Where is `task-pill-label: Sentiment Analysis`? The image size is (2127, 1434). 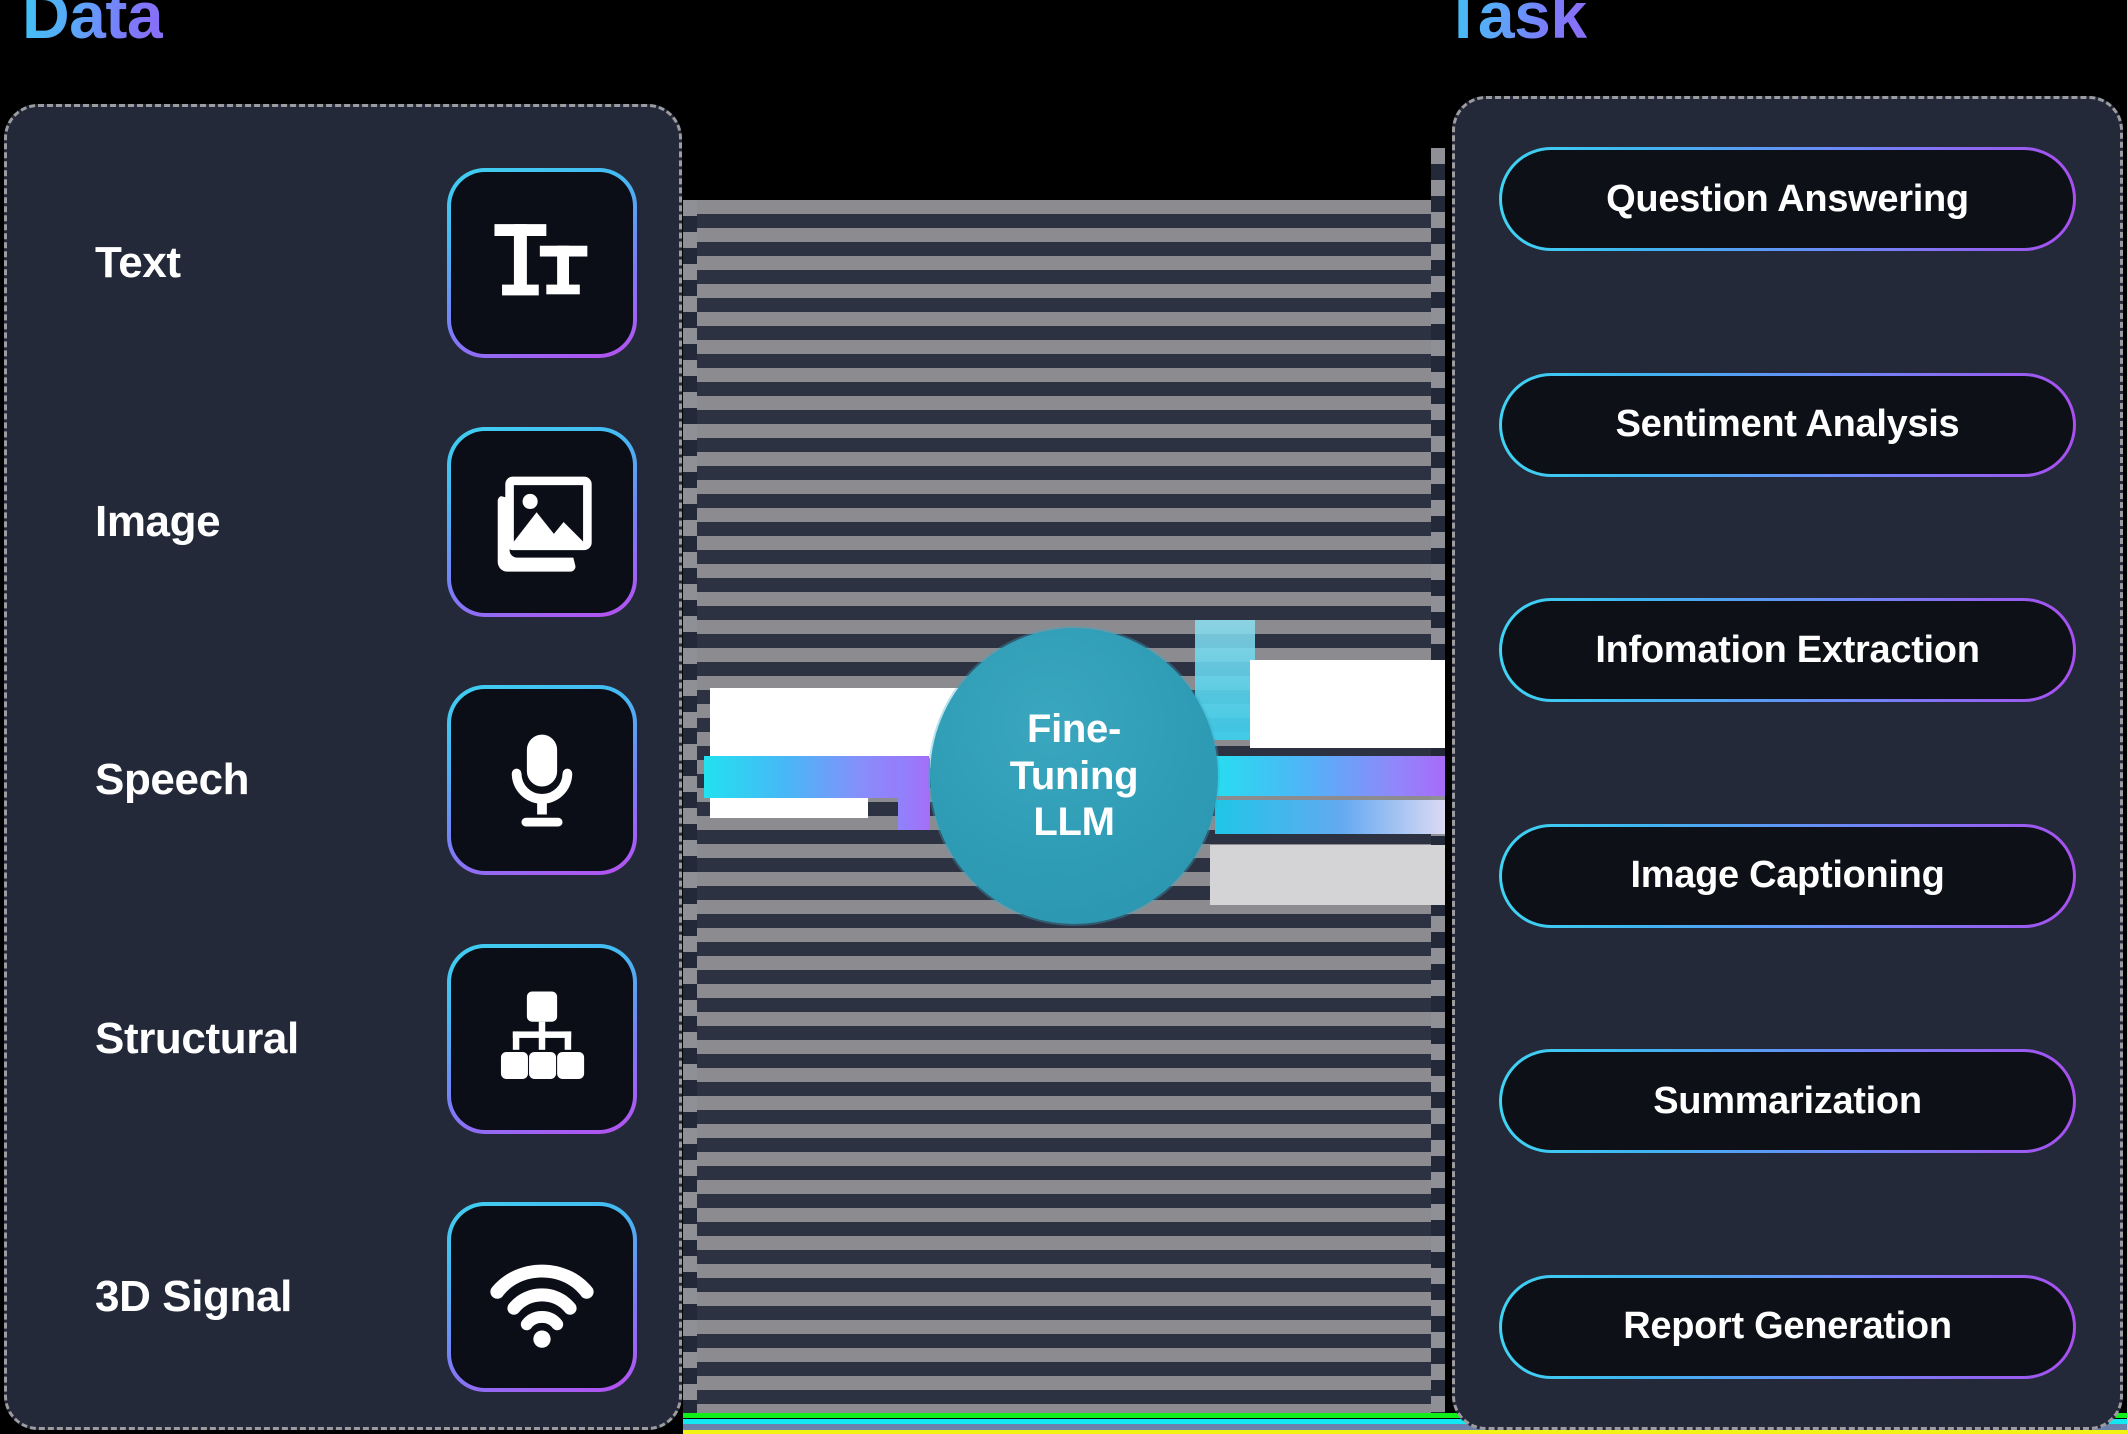 task-pill-label: Sentiment Analysis is located at coordinates (1787, 424).